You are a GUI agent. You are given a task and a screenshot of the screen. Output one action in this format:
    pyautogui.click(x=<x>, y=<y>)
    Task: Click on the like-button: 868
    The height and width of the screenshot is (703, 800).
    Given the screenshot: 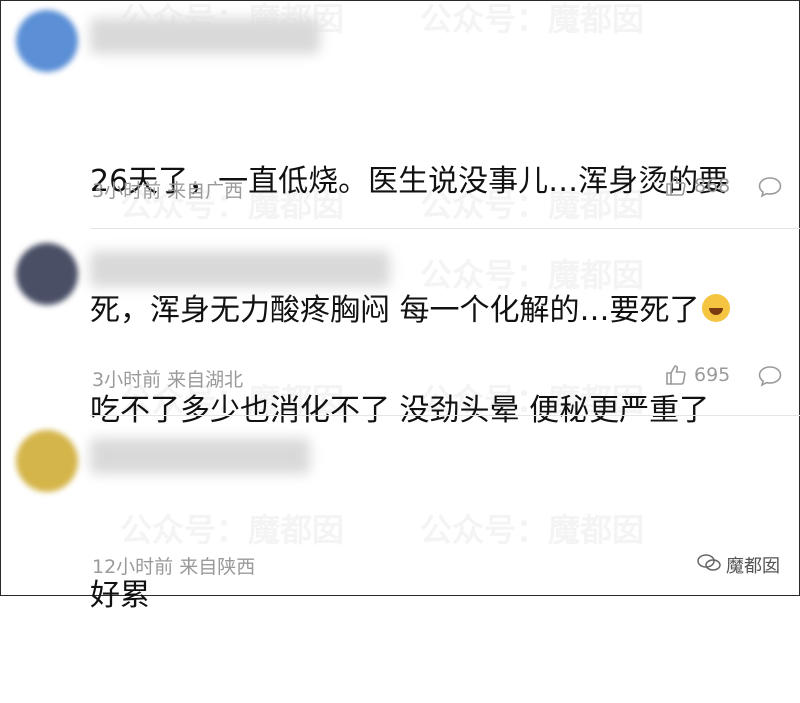 What is the action you would take?
    pyautogui.click(x=697, y=186)
    